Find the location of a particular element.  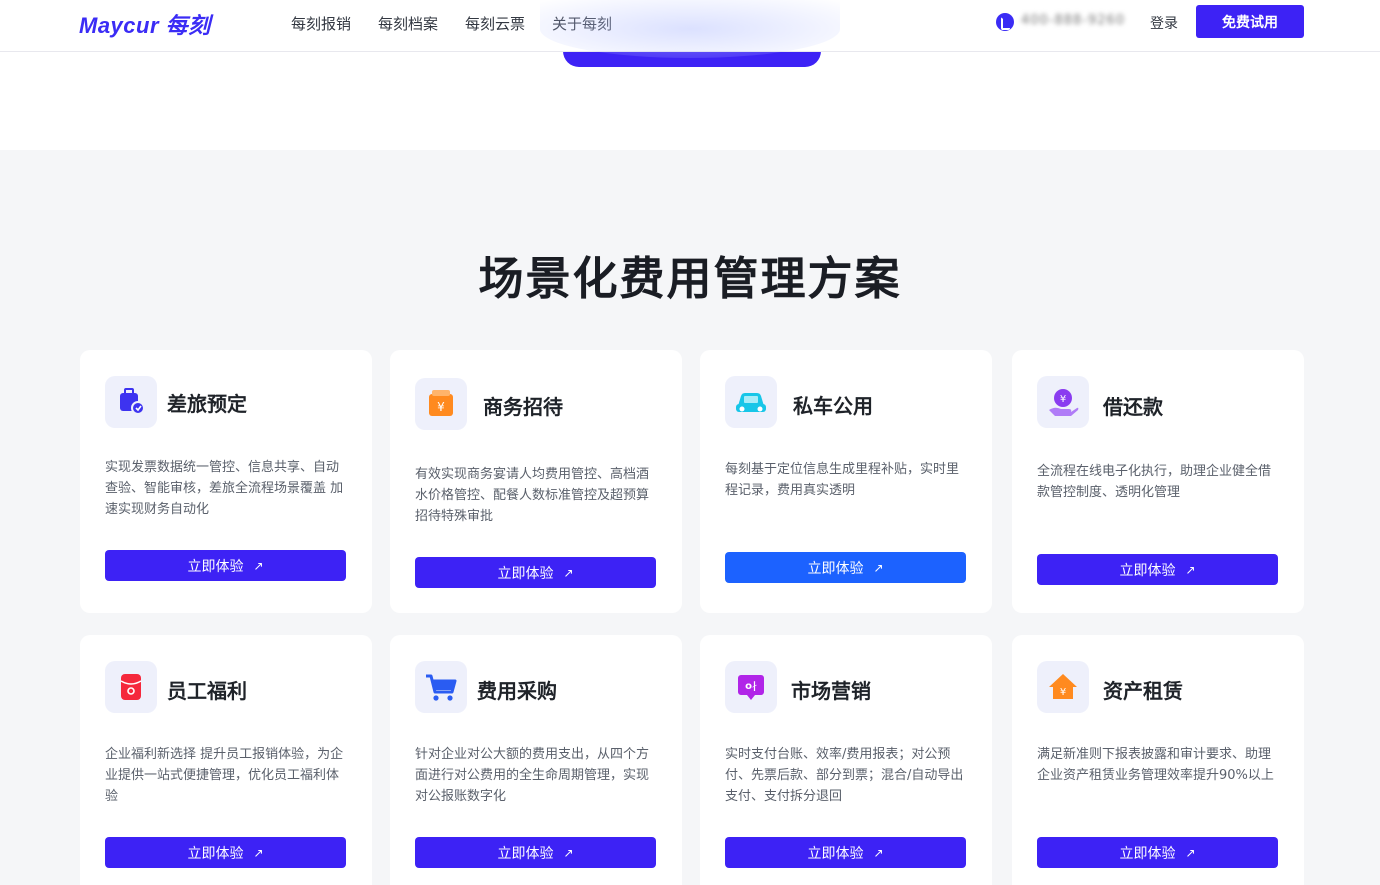

card-description: 企业福利新选择 提升员工报销体验，为企业提供一站式便捷管理，优化员工福利体验 is located at coordinates (224, 775).